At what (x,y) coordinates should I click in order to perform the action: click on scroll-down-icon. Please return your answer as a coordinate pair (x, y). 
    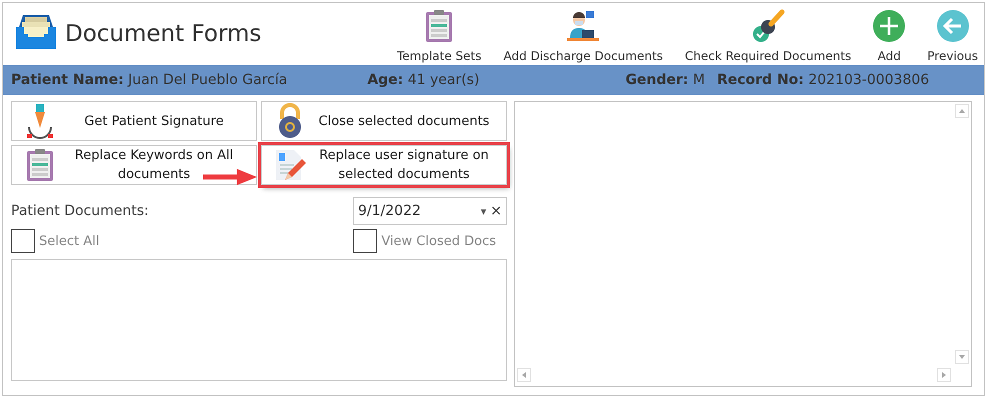
    Looking at the image, I should click on (962, 357).